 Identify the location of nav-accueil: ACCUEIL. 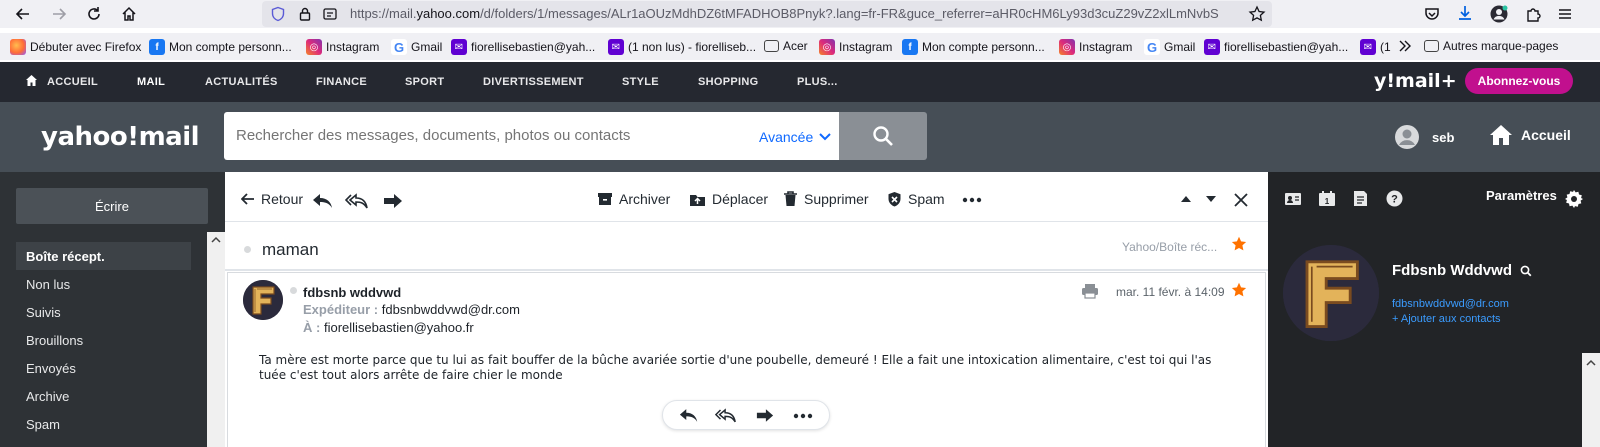
(72, 82).